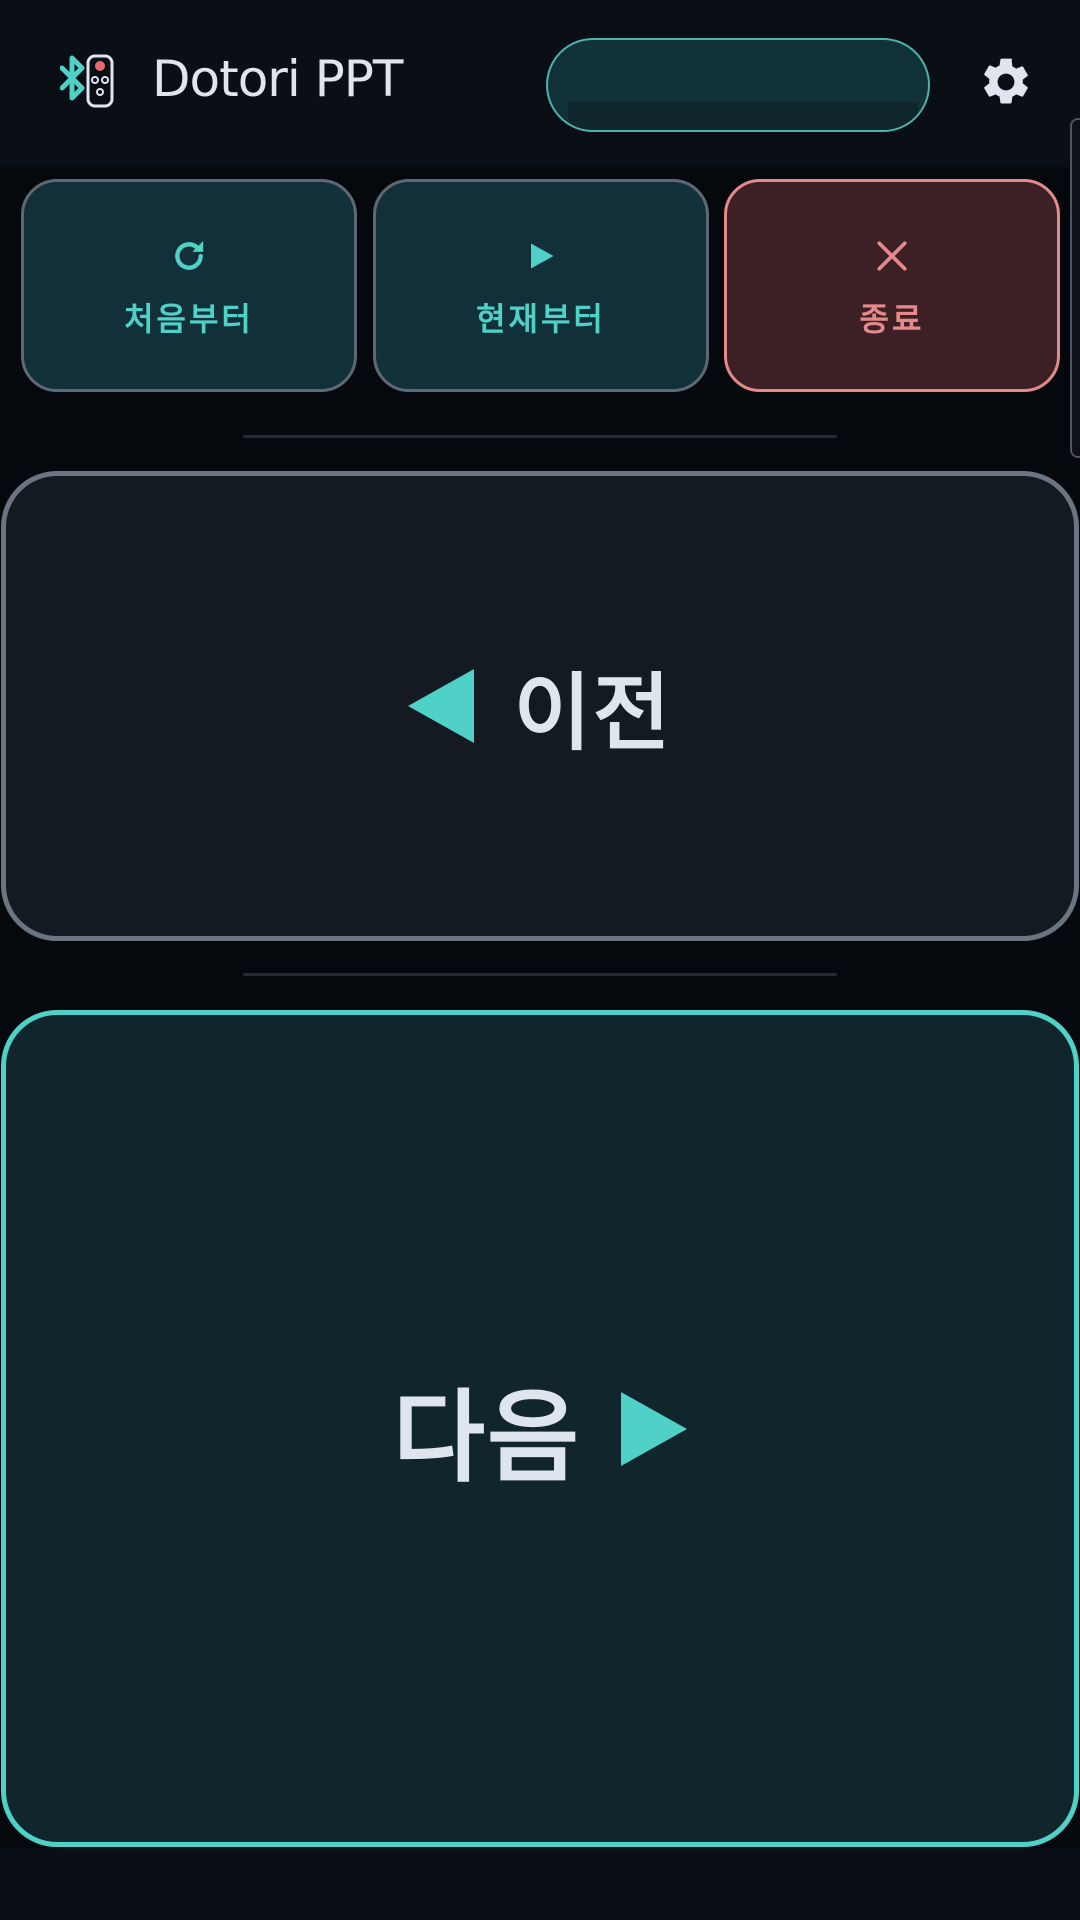  Describe the element at coordinates (892, 285) in the screenshot. I see `exit-button: 종료` at that location.